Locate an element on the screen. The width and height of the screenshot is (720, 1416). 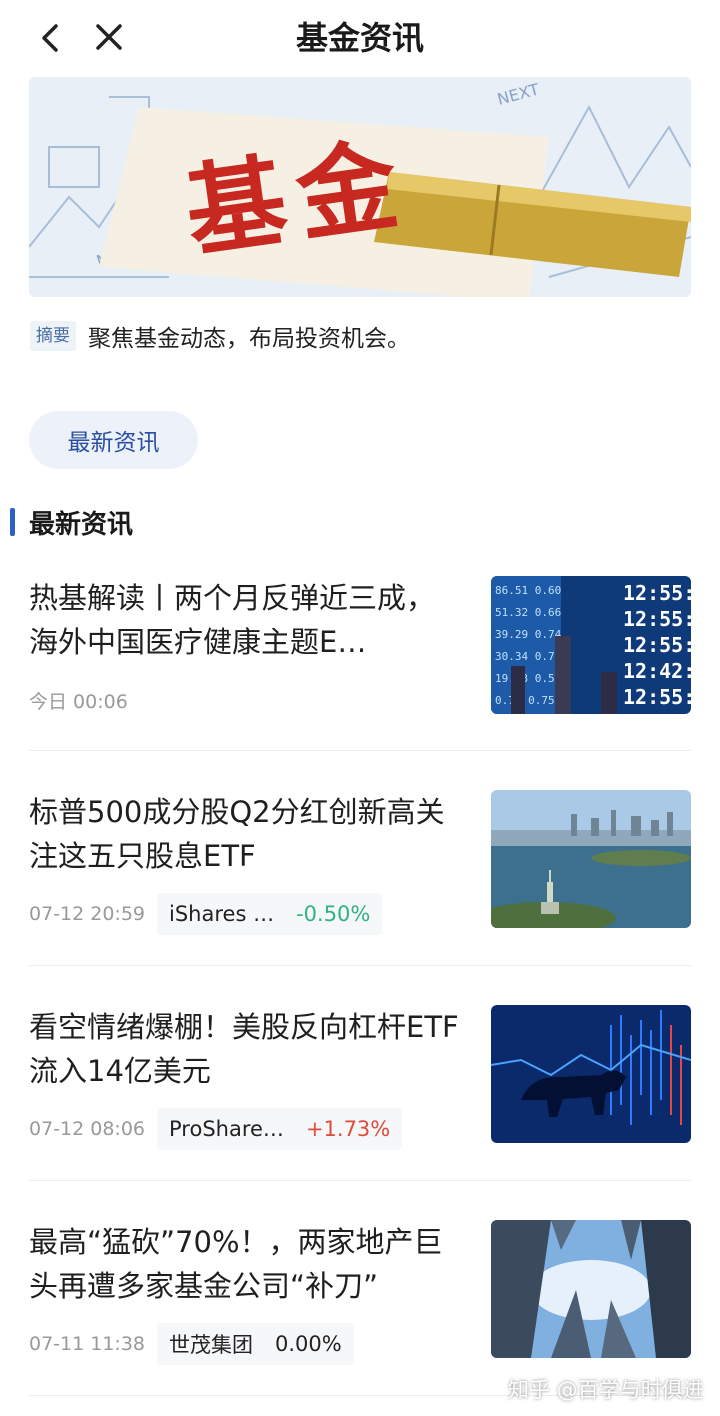
statue-of-liberty-image is located at coordinates (591, 859).